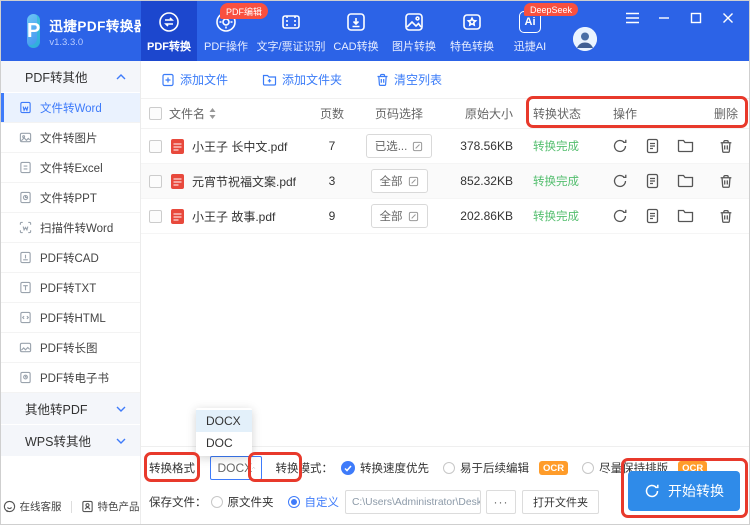 The height and width of the screenshot is (525, 750). Describe the element at coordinates (226, 47) in the screenshot. I see `tab-label: PDF操作` at that location.